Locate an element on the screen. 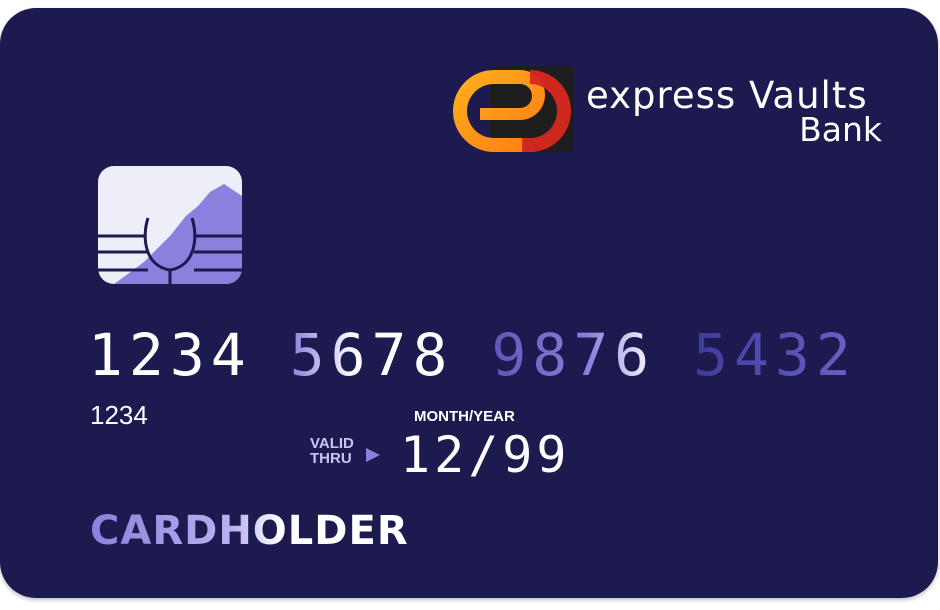 Image resolution: width=940 pixels, height=610 pixels. valid-thru-label: VALID THRU is located at coordinates (340, 451).